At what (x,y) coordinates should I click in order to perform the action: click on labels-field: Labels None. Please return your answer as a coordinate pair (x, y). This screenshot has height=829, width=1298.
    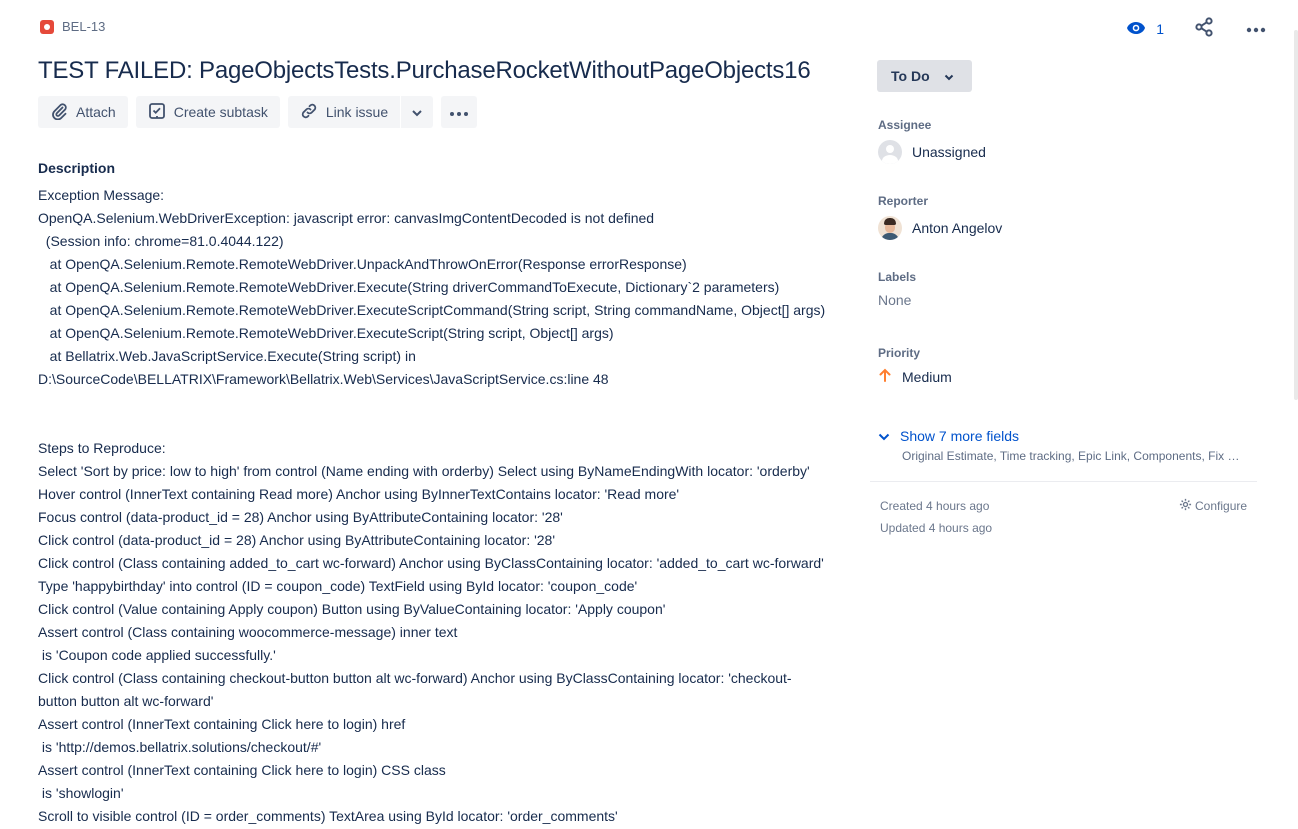
    Looking at the image, I should click on (1068, 289).